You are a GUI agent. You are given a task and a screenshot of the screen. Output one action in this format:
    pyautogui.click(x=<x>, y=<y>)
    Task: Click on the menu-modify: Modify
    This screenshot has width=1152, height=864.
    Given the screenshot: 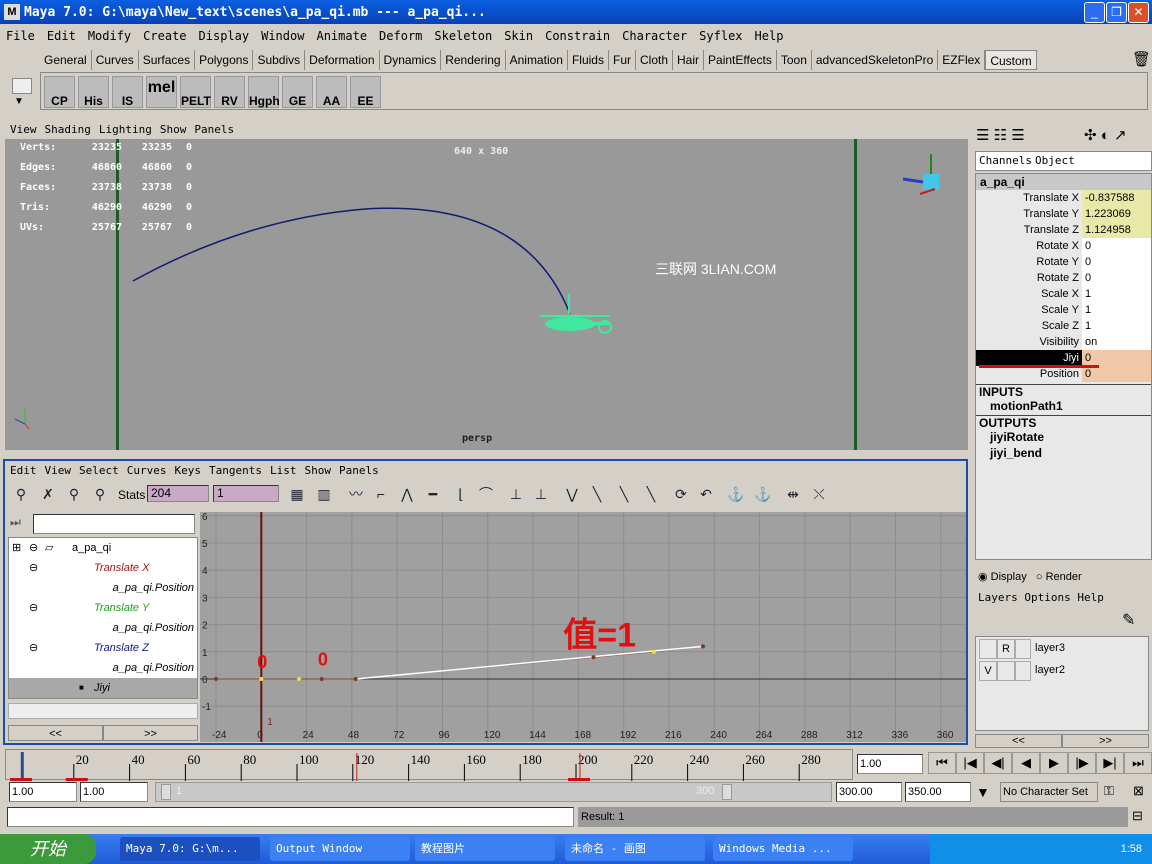 What is the action you would take?
    pyautogui.click(x=109, y=36)
    